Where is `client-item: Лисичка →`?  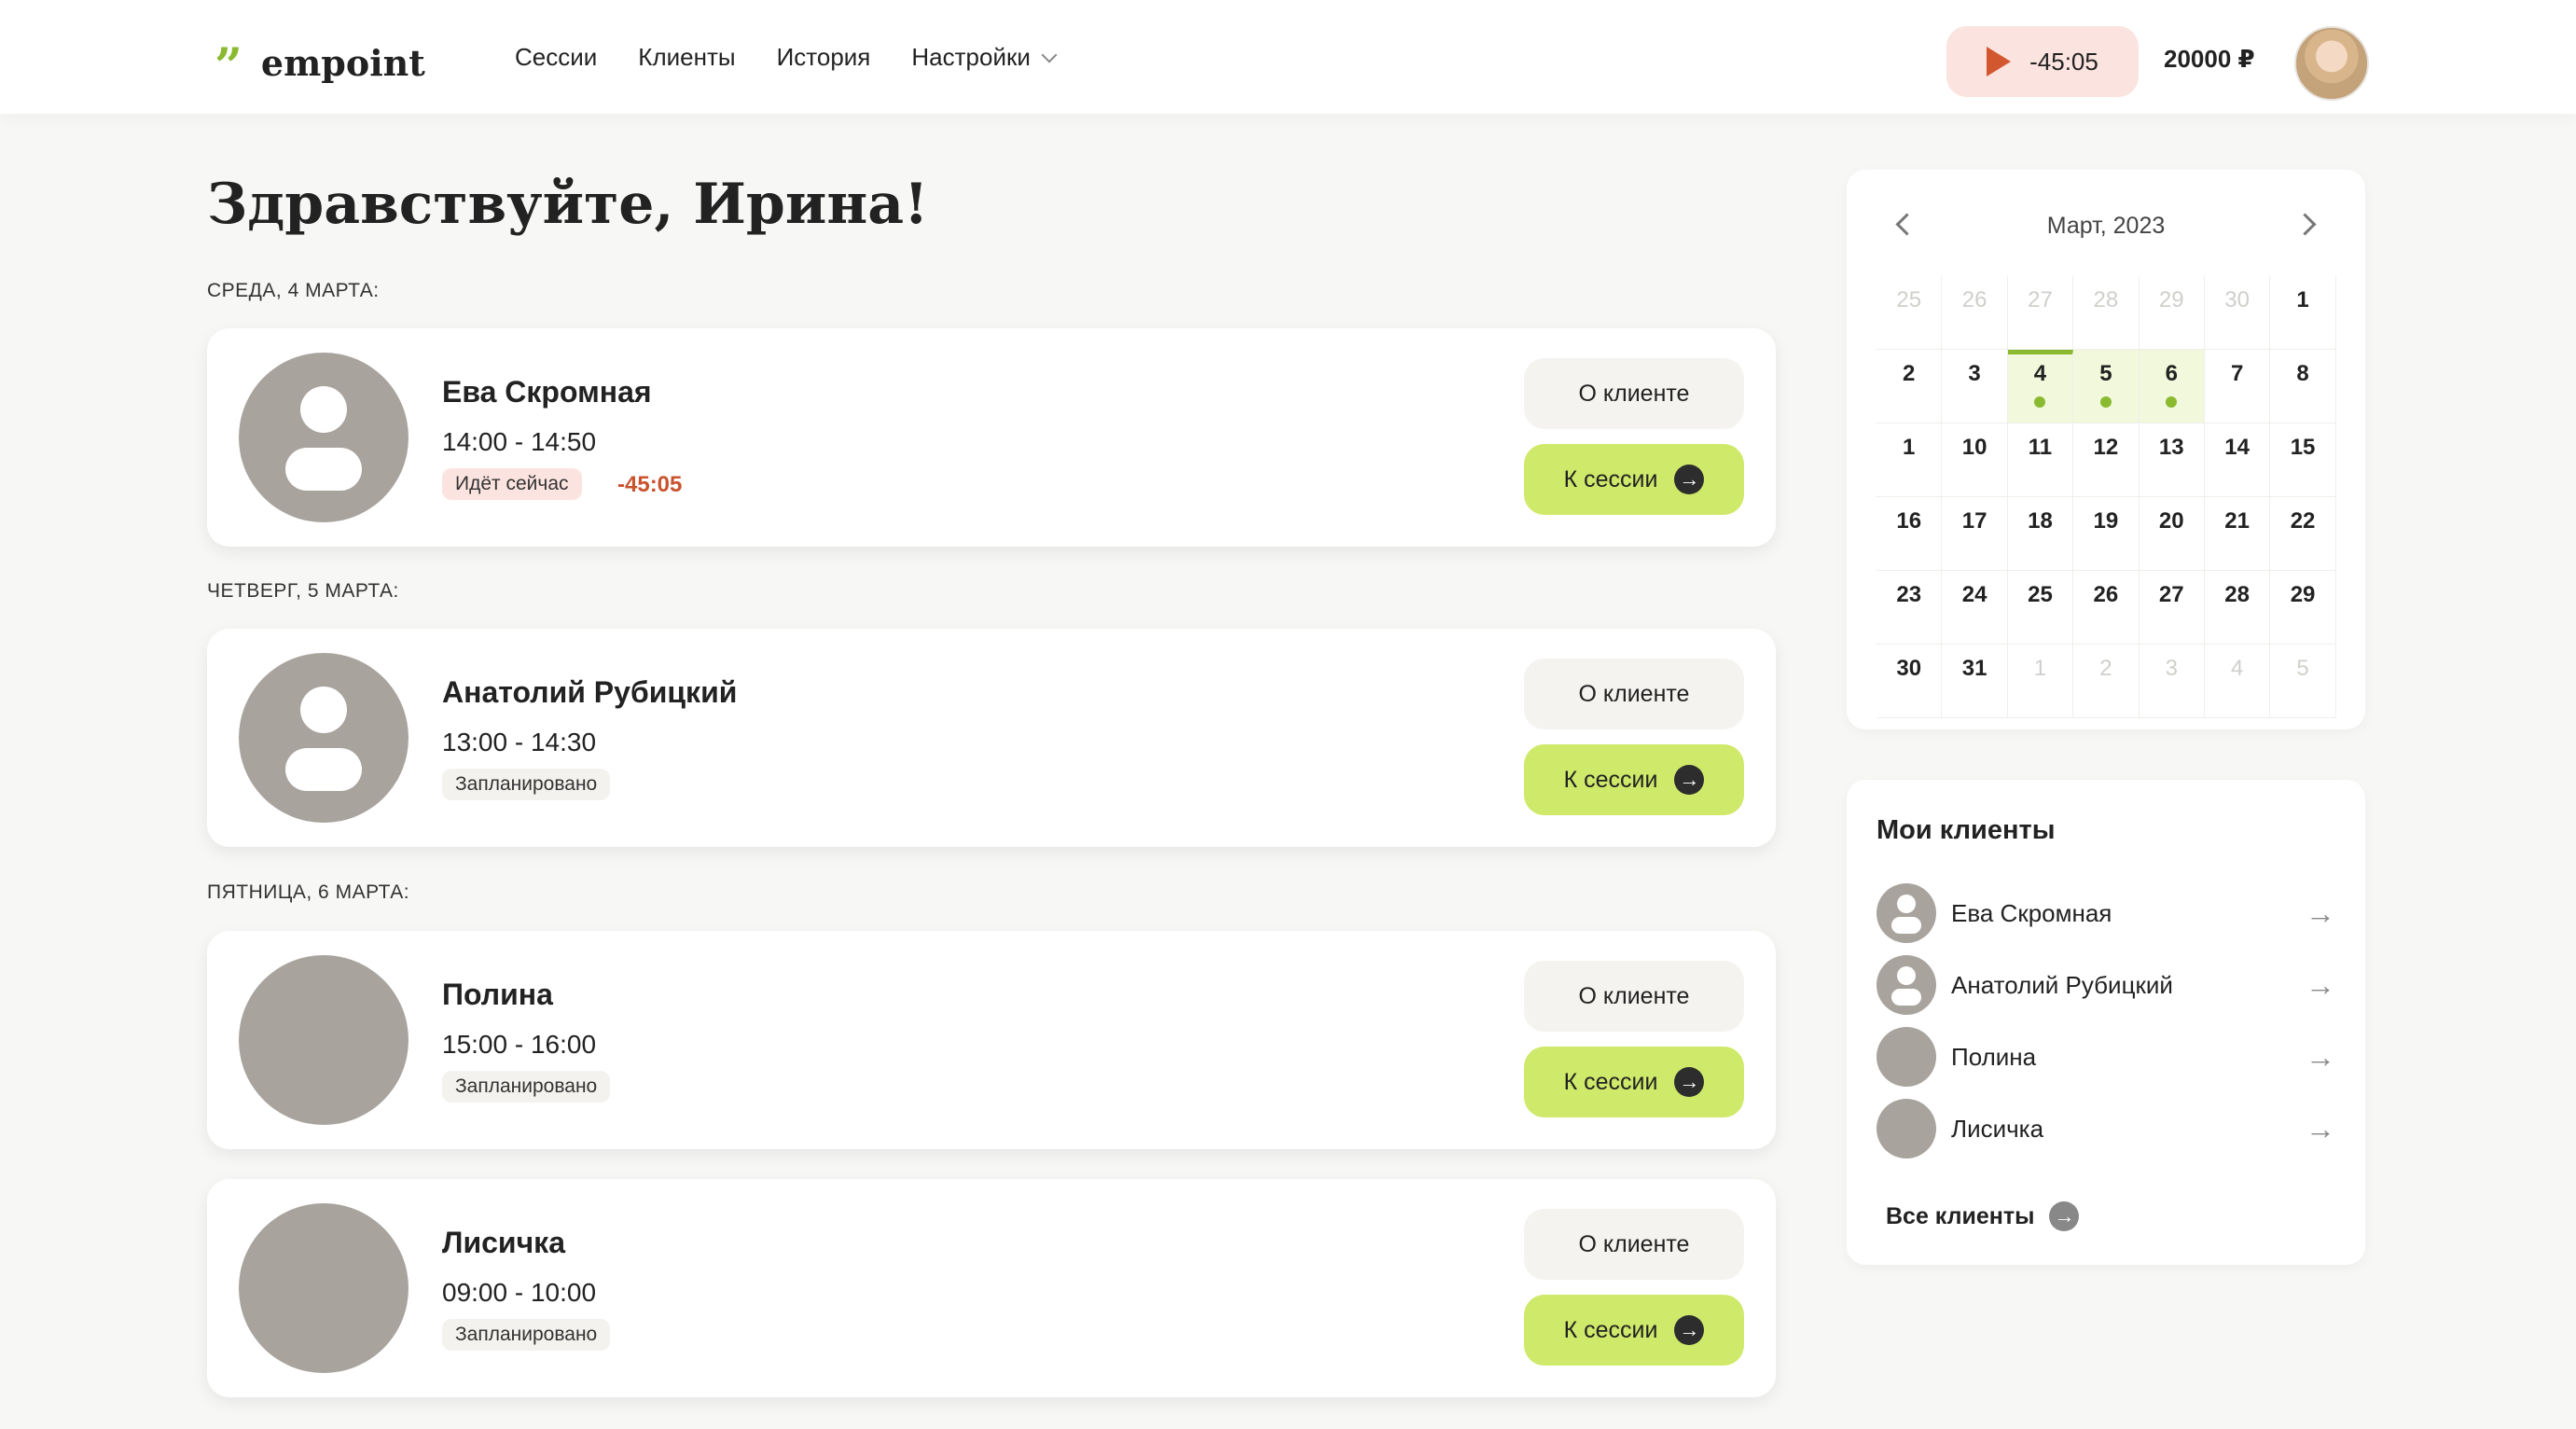 client-item: Лисичка → is located at coordinates (2106, 1128).